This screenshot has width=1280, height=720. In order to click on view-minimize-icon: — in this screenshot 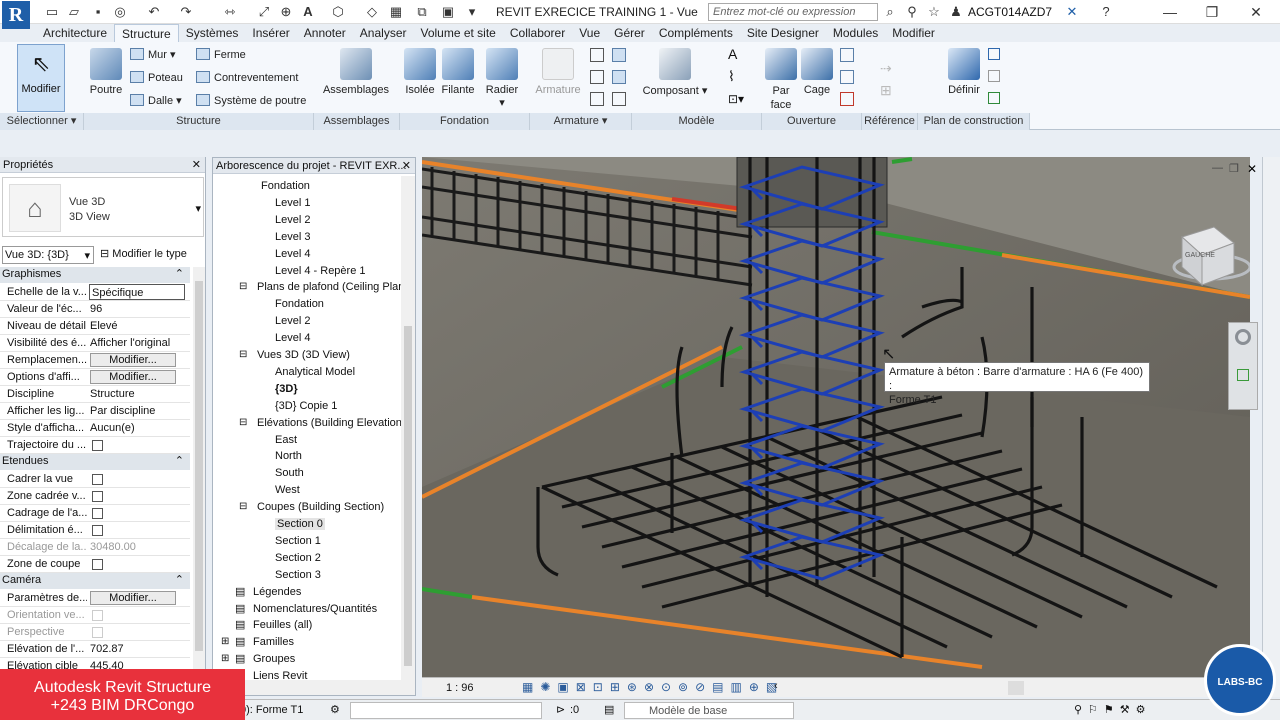, I will do `click(1217, 168)`.